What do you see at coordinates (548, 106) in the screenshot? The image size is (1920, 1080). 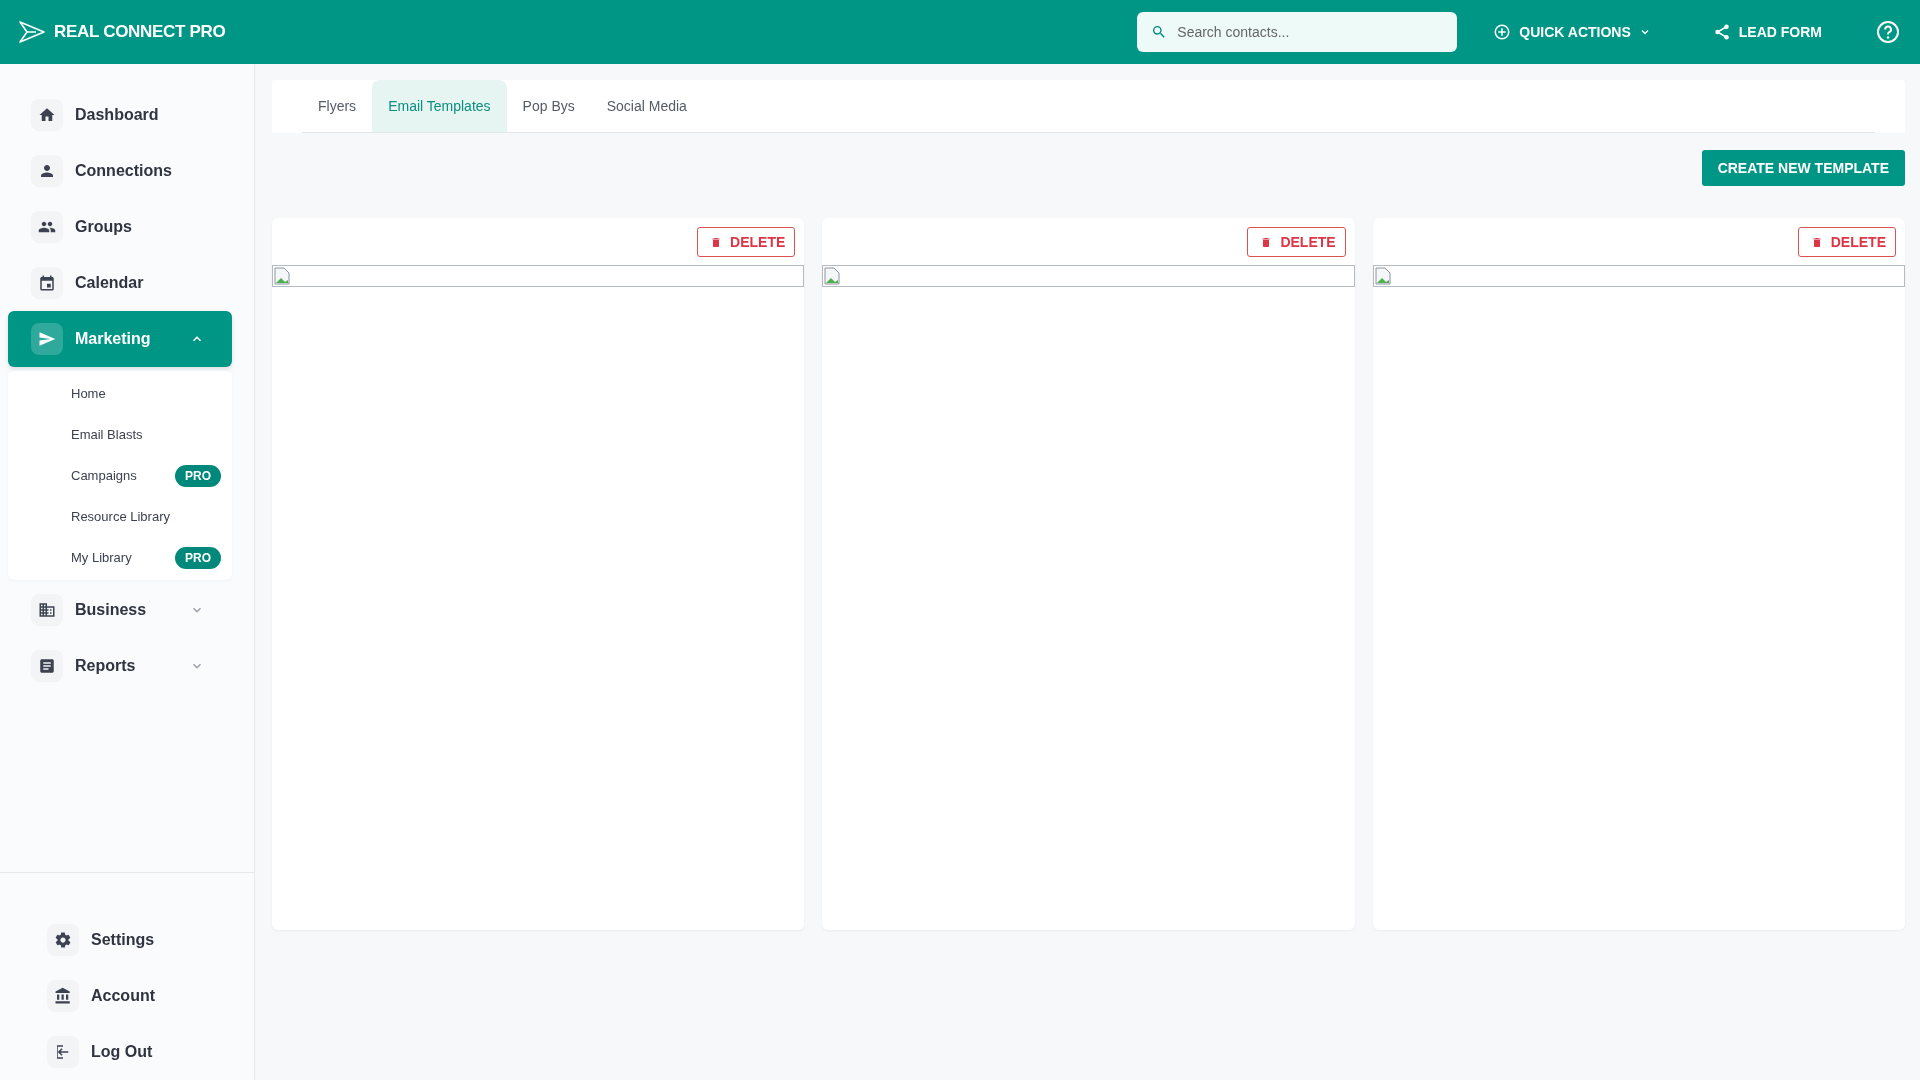 I see `tab: Pop Bys` at bounding box center [548, 106].